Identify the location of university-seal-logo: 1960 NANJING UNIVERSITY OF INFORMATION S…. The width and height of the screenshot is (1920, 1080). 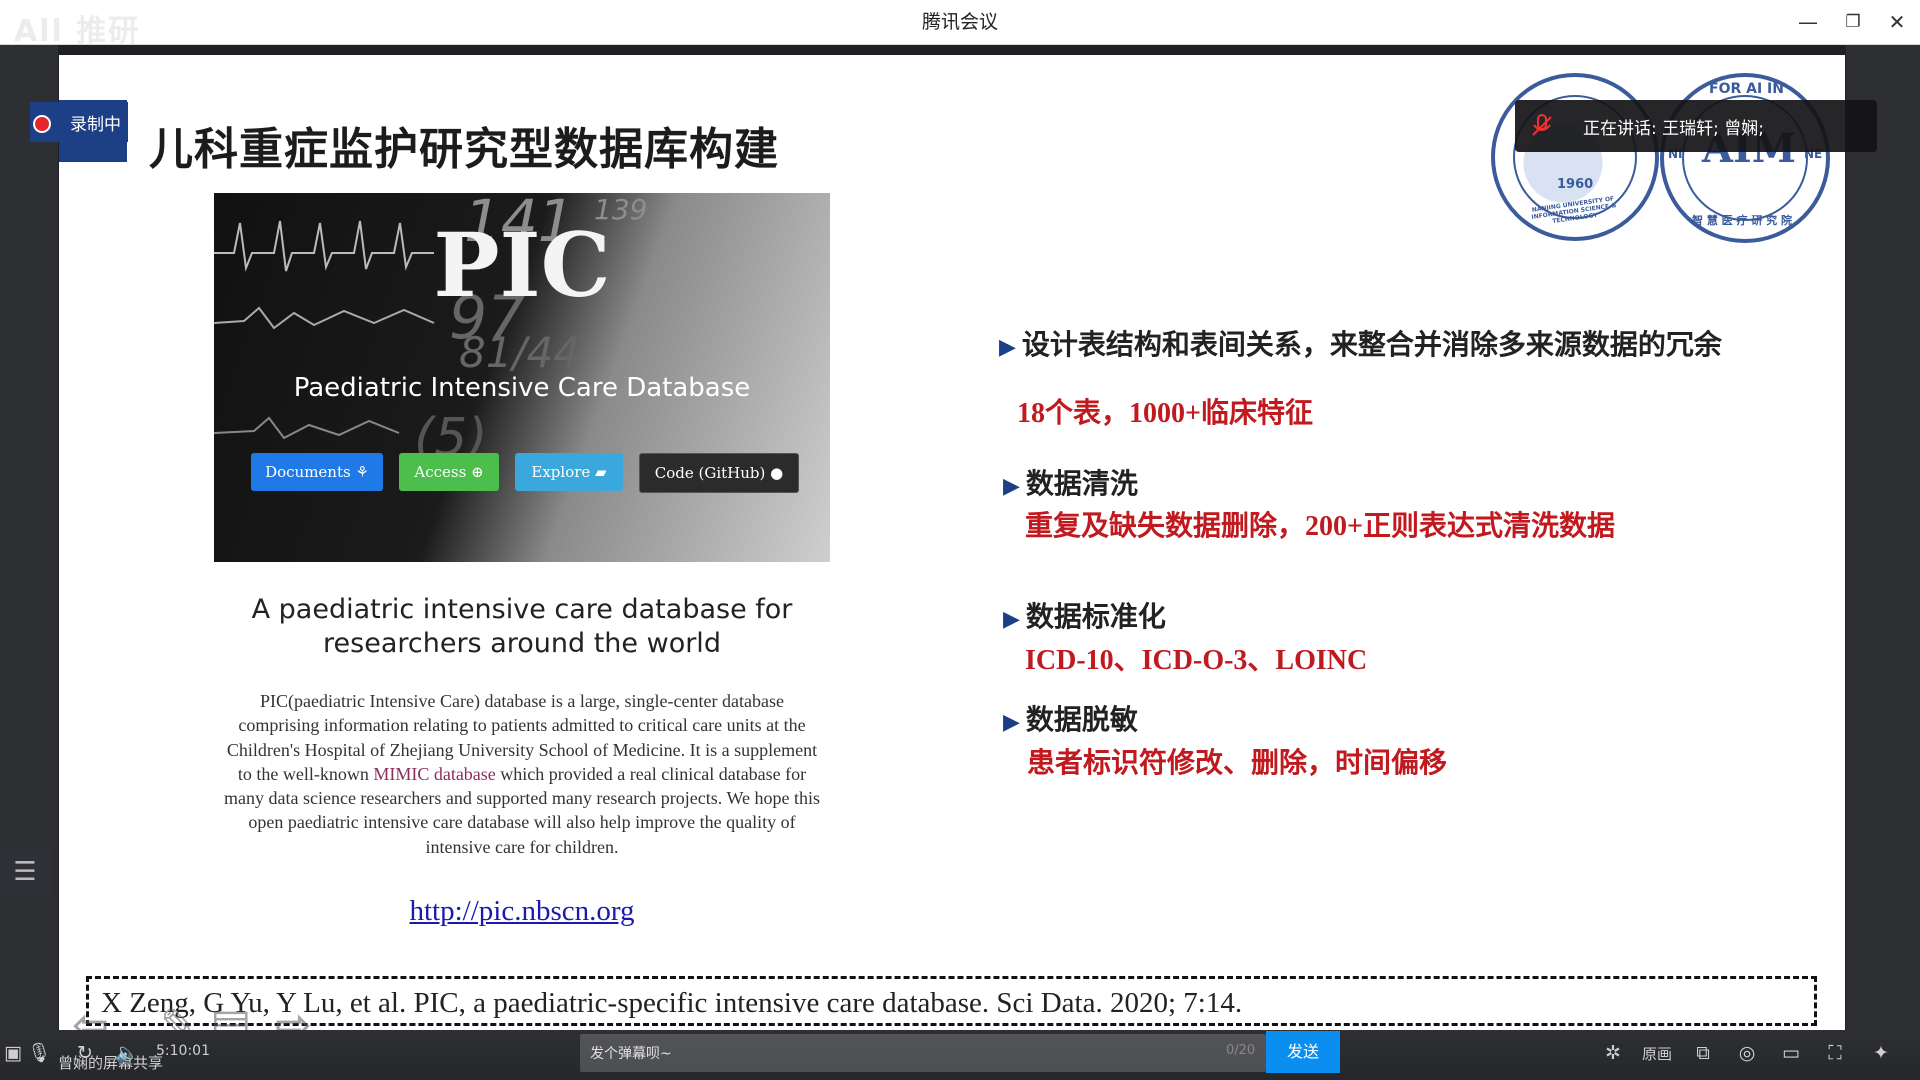
(1575, 157).